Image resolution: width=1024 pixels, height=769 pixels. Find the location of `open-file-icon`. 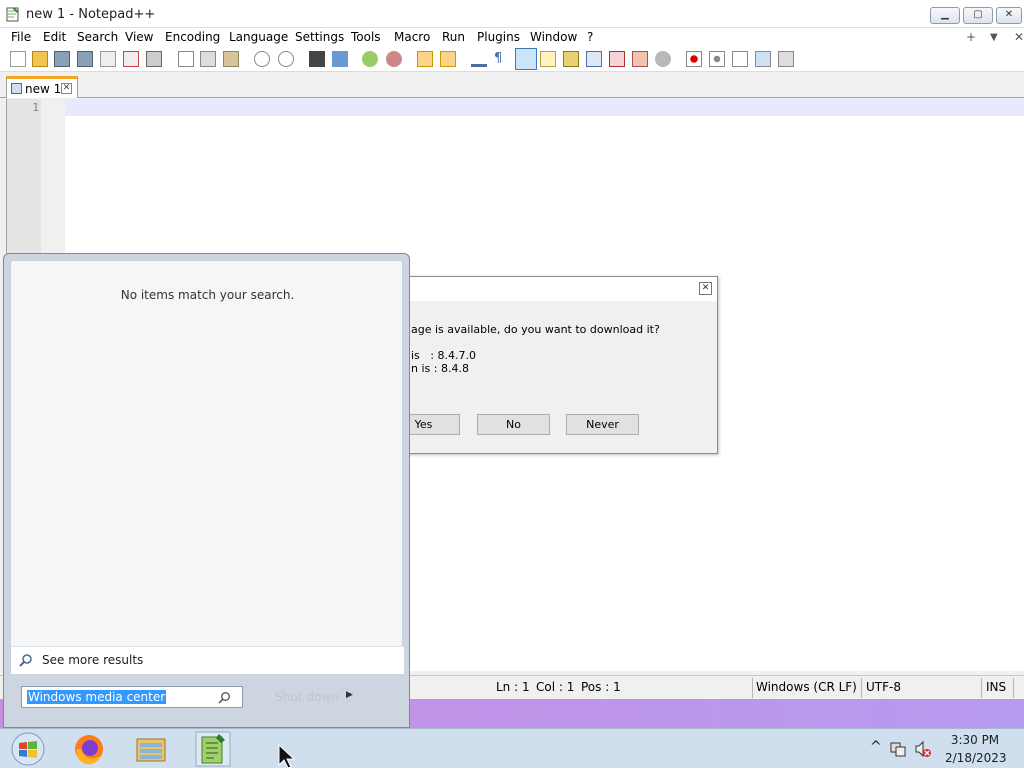

open-file-icon is located at coordinates (40, 59).